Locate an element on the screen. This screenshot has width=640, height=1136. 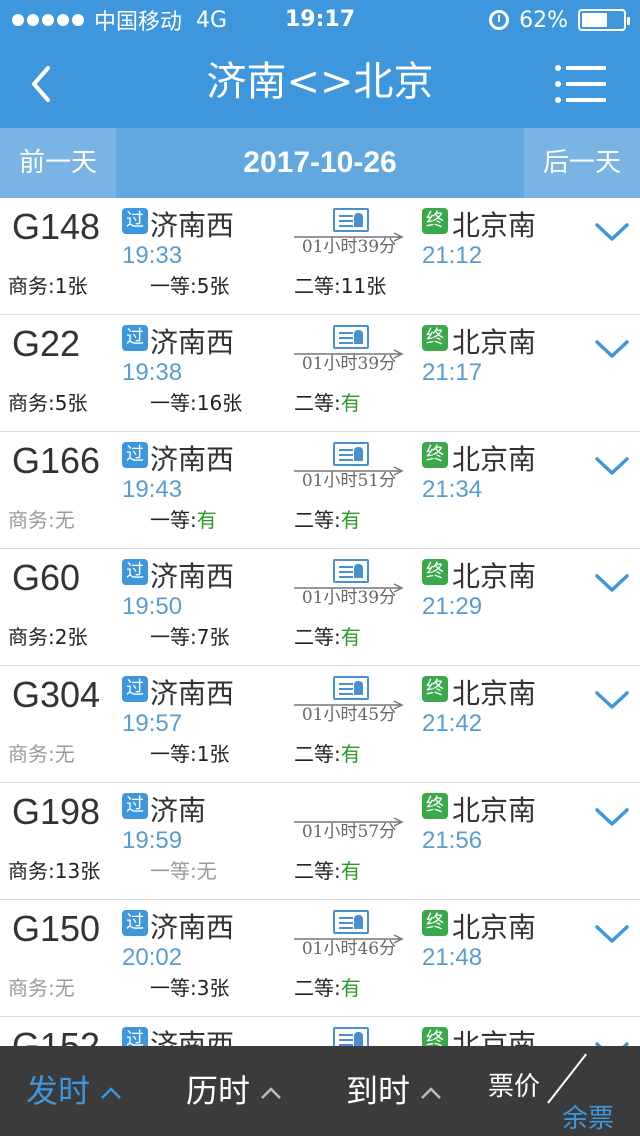
first-class-seats: 一等:无 is located at coordinates (183, 869).